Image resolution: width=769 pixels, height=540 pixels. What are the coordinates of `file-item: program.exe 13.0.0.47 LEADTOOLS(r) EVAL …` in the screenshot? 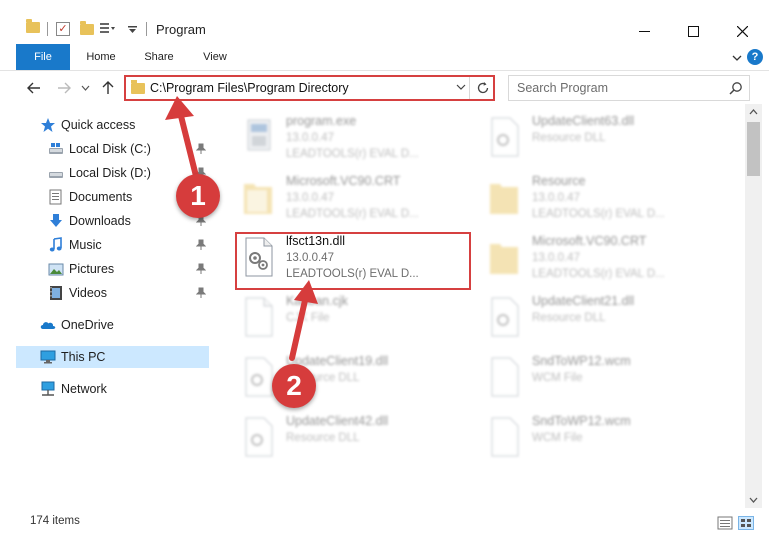 It's located at (356, 140).